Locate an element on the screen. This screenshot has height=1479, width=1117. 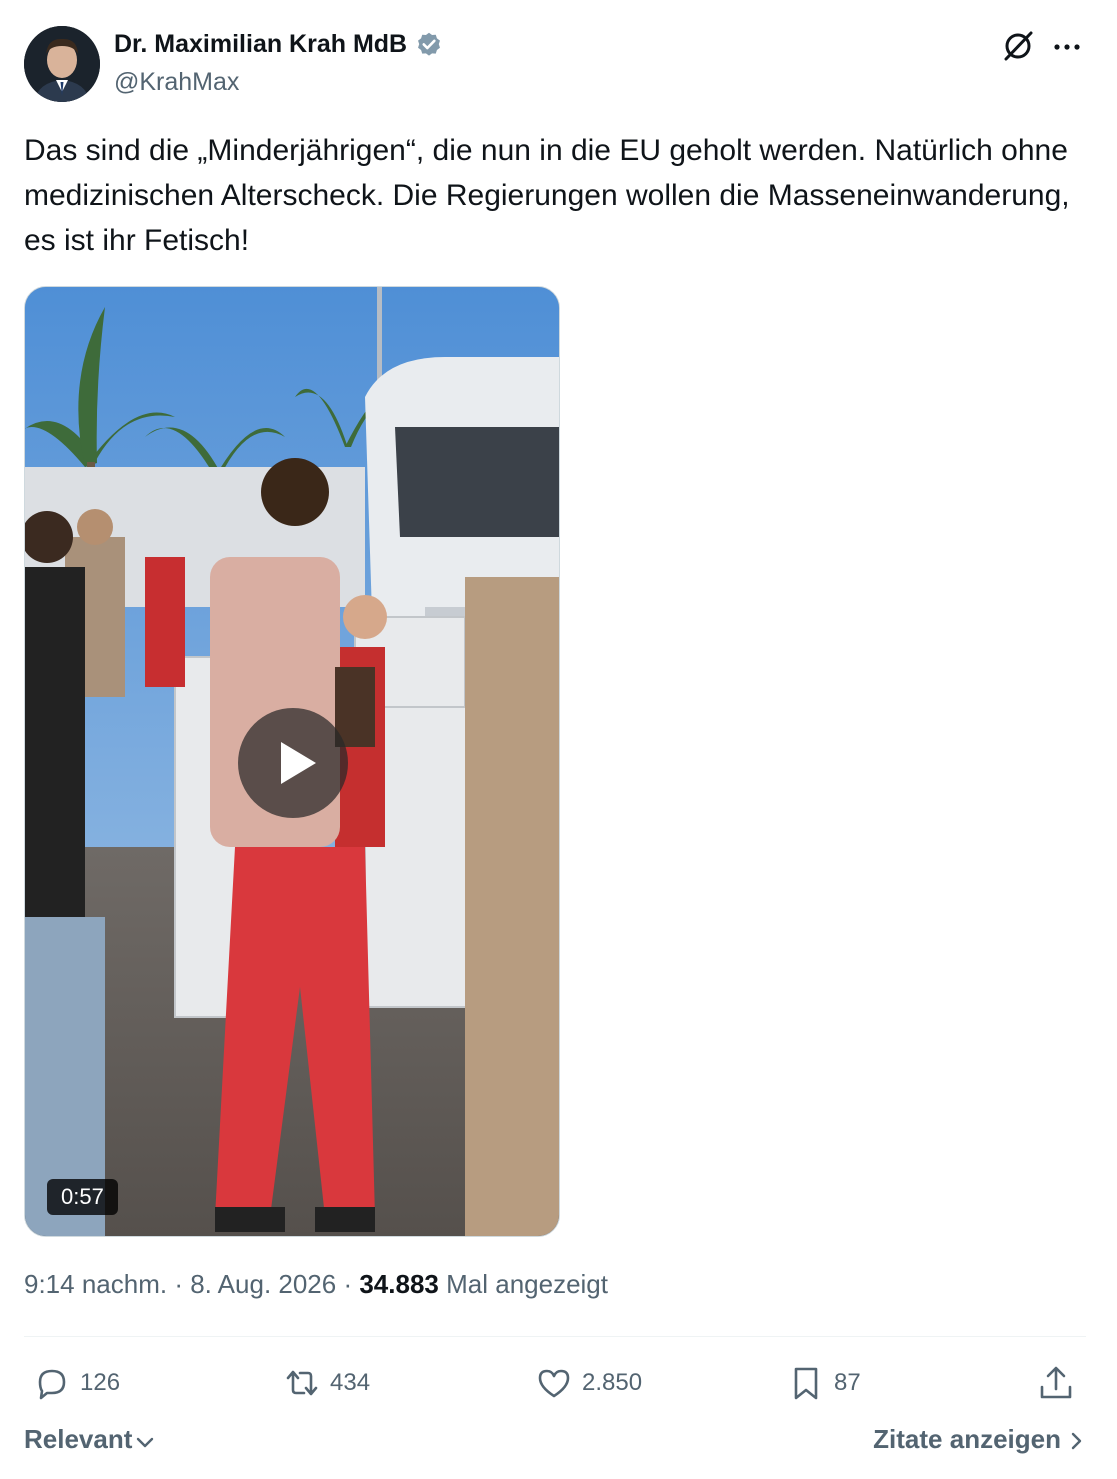
view-quotes-link: Zitate anzeigen is located at coordinates (980, 1439).